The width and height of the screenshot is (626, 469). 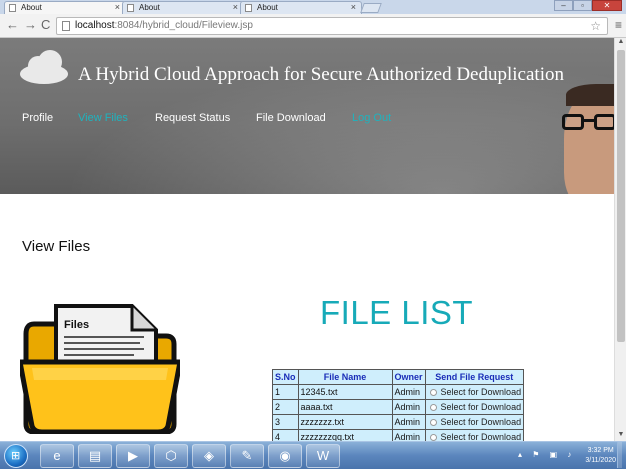 I want to click on row-file-name: zzzzzzz.txt, so click(x=345, y=422).